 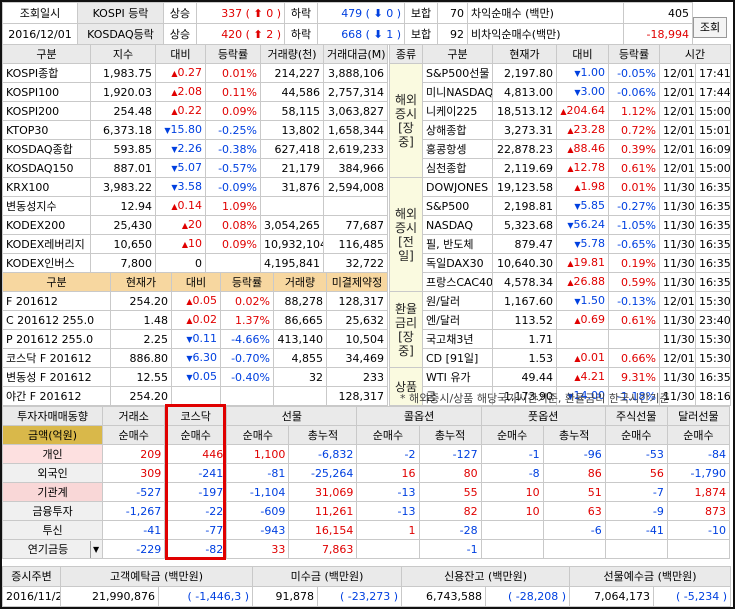 I want to click on overseas-row: 필, 반도체 879.47 ▼5.78 -0.65% 11/30 16:35, so click(x=560, y=244).